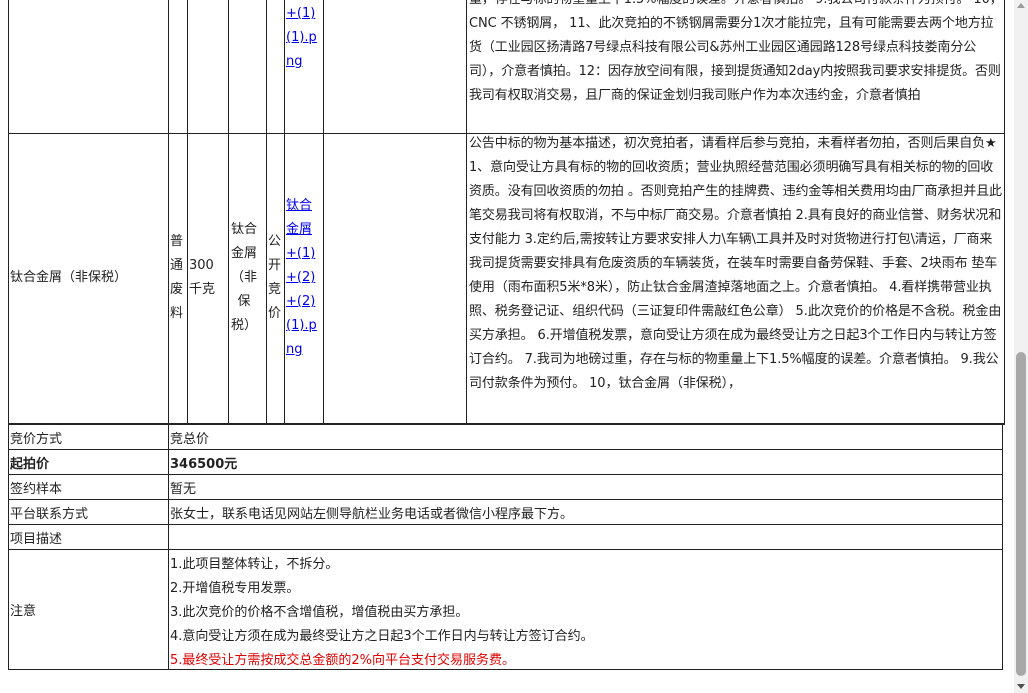  I want to click on note-item-2: 2.开增值税专用发票。, so click(235, 588).